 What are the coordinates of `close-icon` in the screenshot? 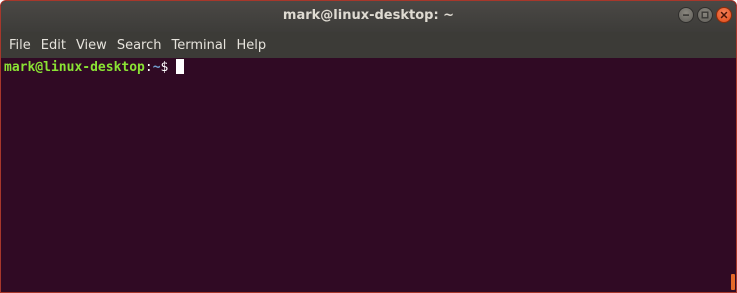 It's located at (724, 15).